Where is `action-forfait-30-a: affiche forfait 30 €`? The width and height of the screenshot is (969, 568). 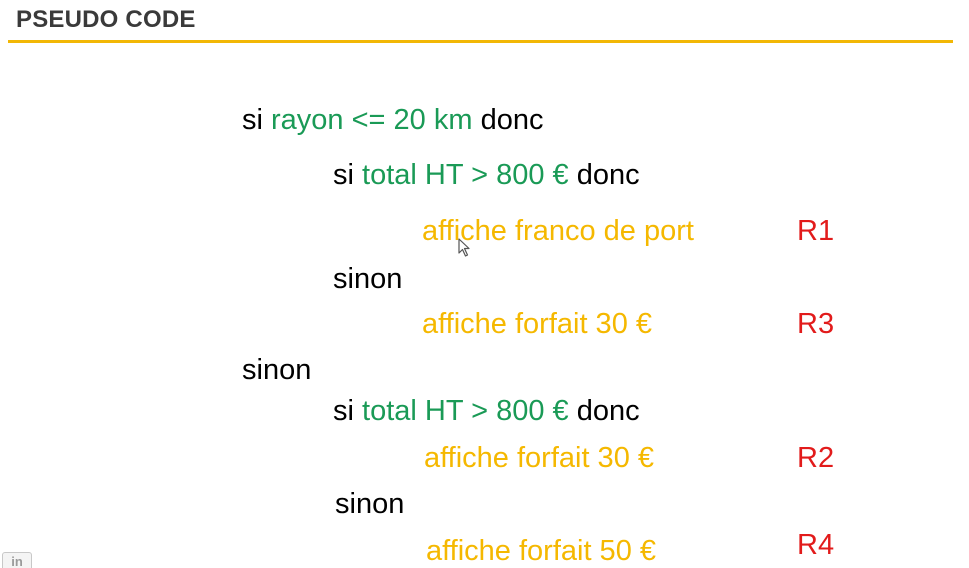
action-forfait-30-a: affiche forfait 30 € is located at coordinates (537, 324).